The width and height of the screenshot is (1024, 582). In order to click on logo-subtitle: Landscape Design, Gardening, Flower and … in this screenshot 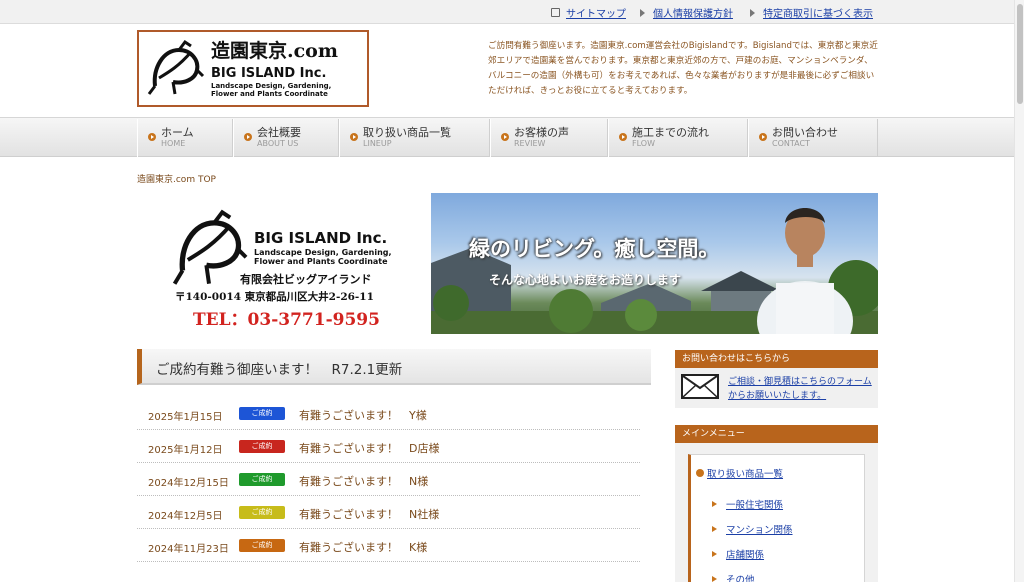, I will do `click(271, 90)`.